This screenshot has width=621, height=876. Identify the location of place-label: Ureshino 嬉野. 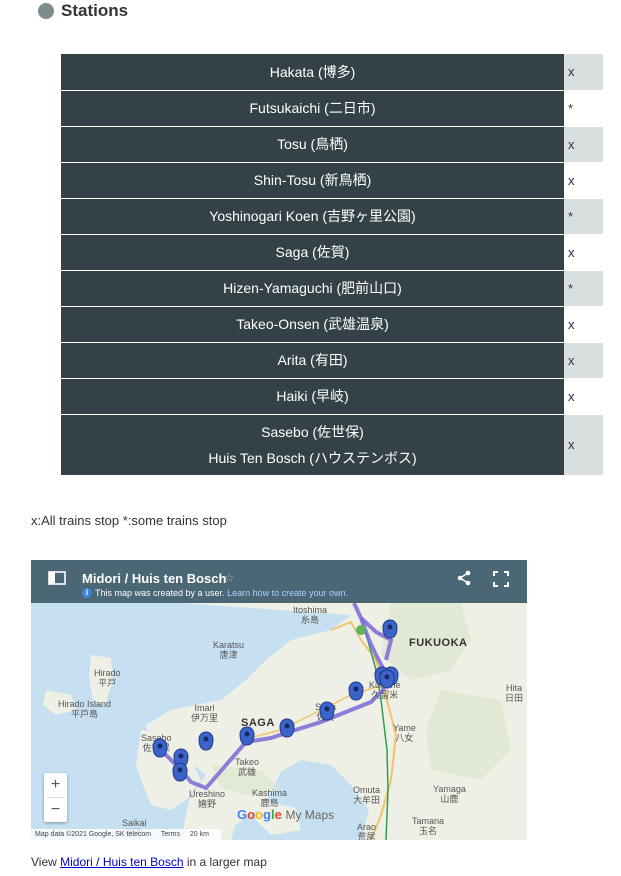
(207, 799).